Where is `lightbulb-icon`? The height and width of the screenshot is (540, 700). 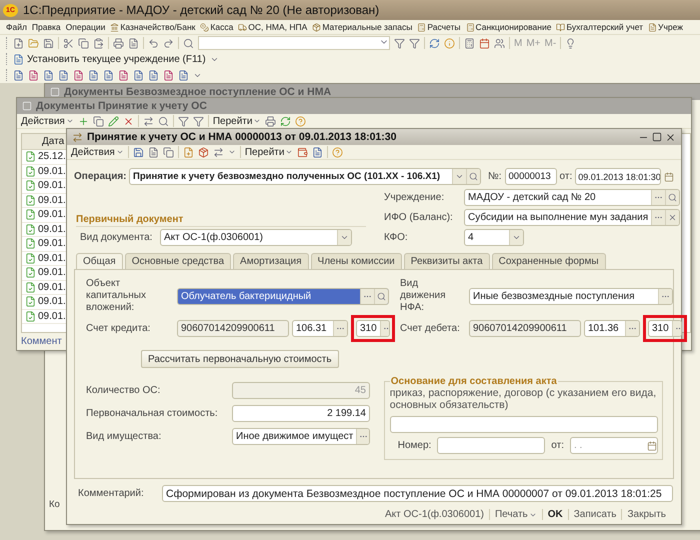 lightbulb-icon is located at coordinates (570, 43).